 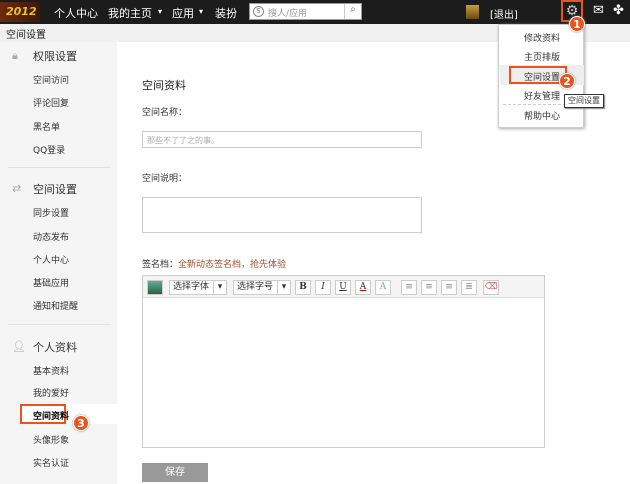 I want to click on menu-item-help-center: 帮助中心, so click(x=542, y=115).